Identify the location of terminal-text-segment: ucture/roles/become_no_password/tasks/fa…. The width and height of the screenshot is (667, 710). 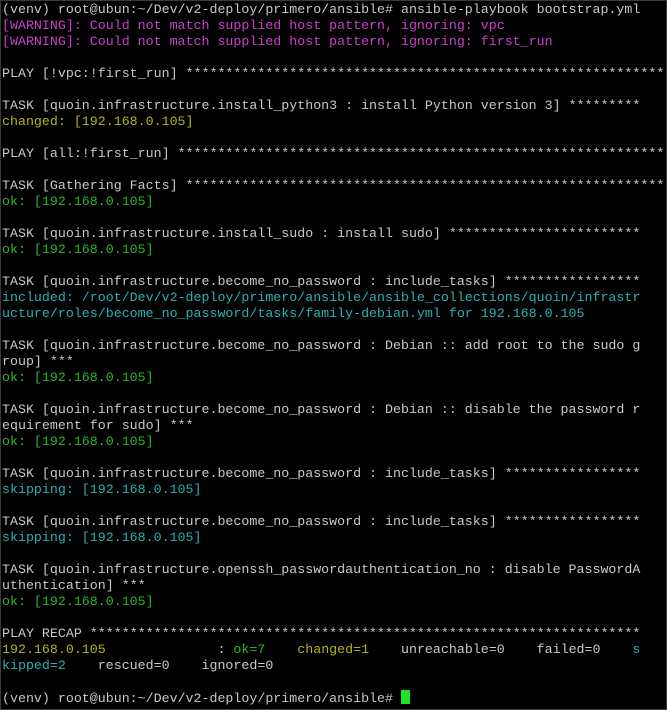
(293, 313).